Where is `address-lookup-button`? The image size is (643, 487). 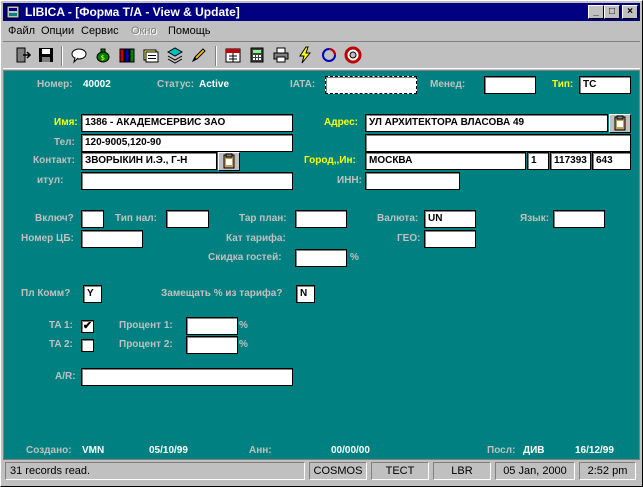
address-lookup-button is located at coordinates (620, 123).